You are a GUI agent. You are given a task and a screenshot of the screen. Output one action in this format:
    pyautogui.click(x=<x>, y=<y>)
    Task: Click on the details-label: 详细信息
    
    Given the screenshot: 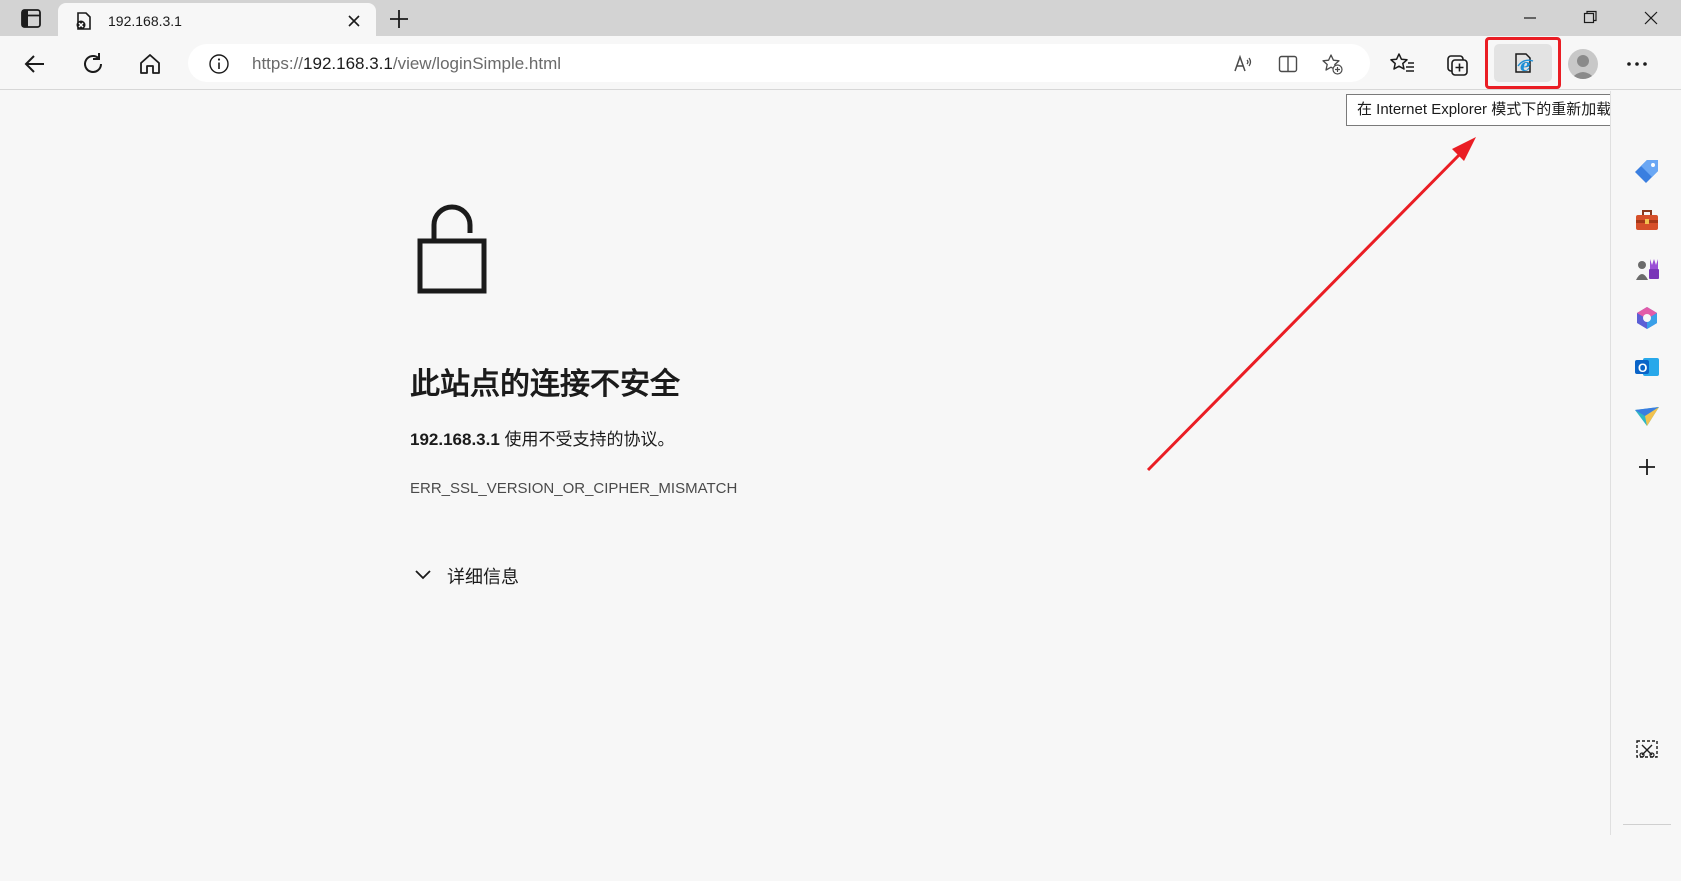 What is the action you would take?
    pyautogui.click(x=483, y=577)
    